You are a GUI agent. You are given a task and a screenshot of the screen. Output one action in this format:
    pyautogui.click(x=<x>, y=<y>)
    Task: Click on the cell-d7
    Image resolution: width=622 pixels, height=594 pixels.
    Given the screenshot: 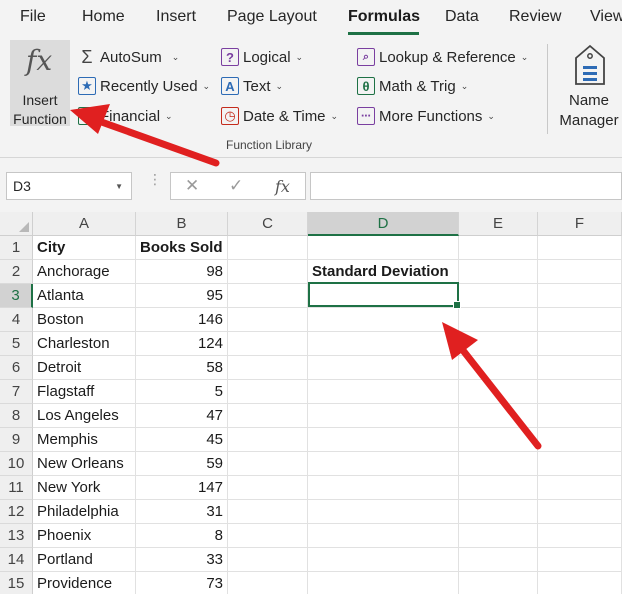 What is the action you would take?
    pyautogui.click(x=383, y=392)
    